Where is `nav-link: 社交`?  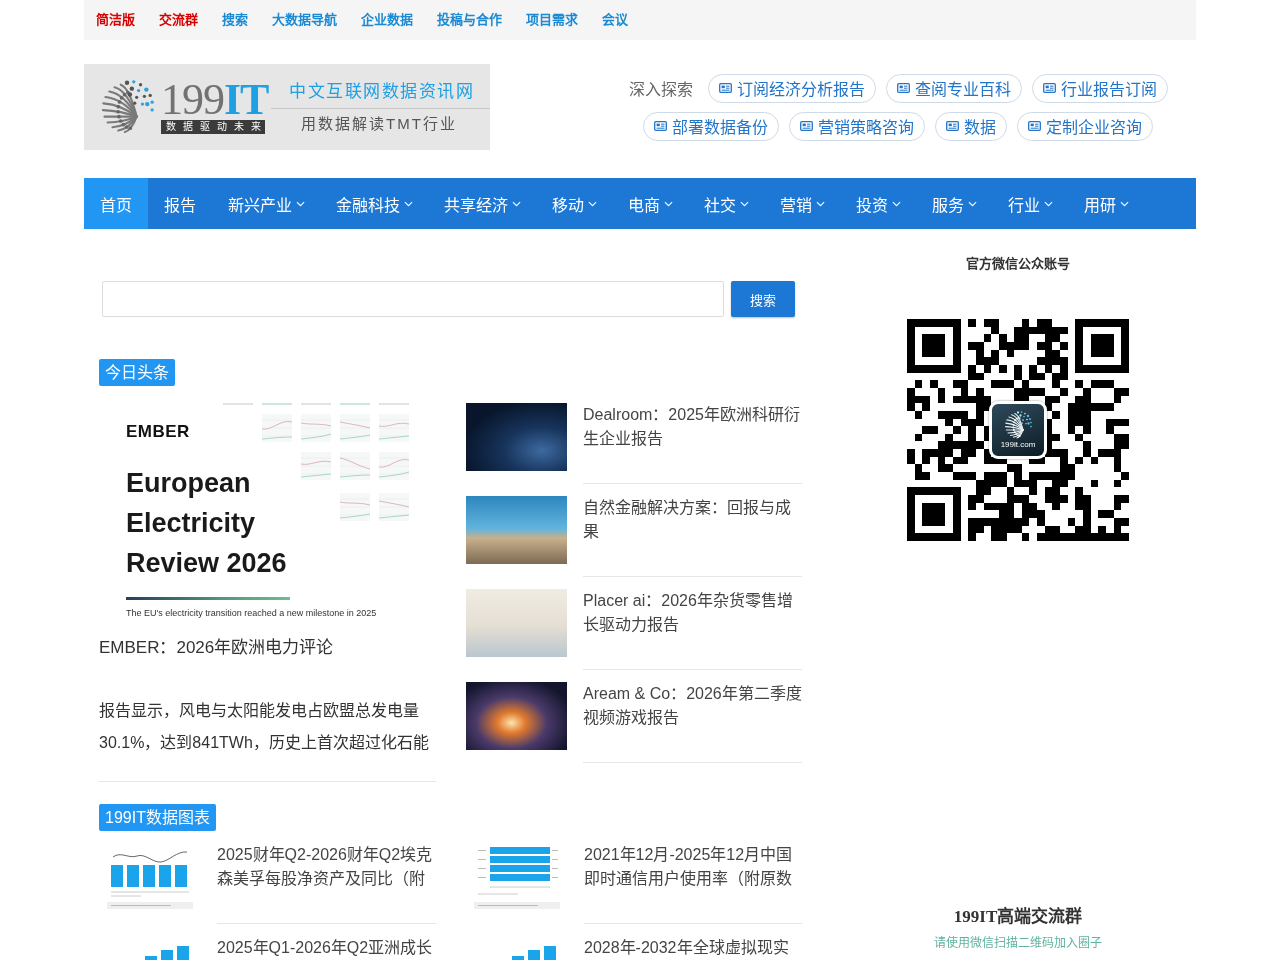 nav-link: 社交 is located at coordinates (726, 203).